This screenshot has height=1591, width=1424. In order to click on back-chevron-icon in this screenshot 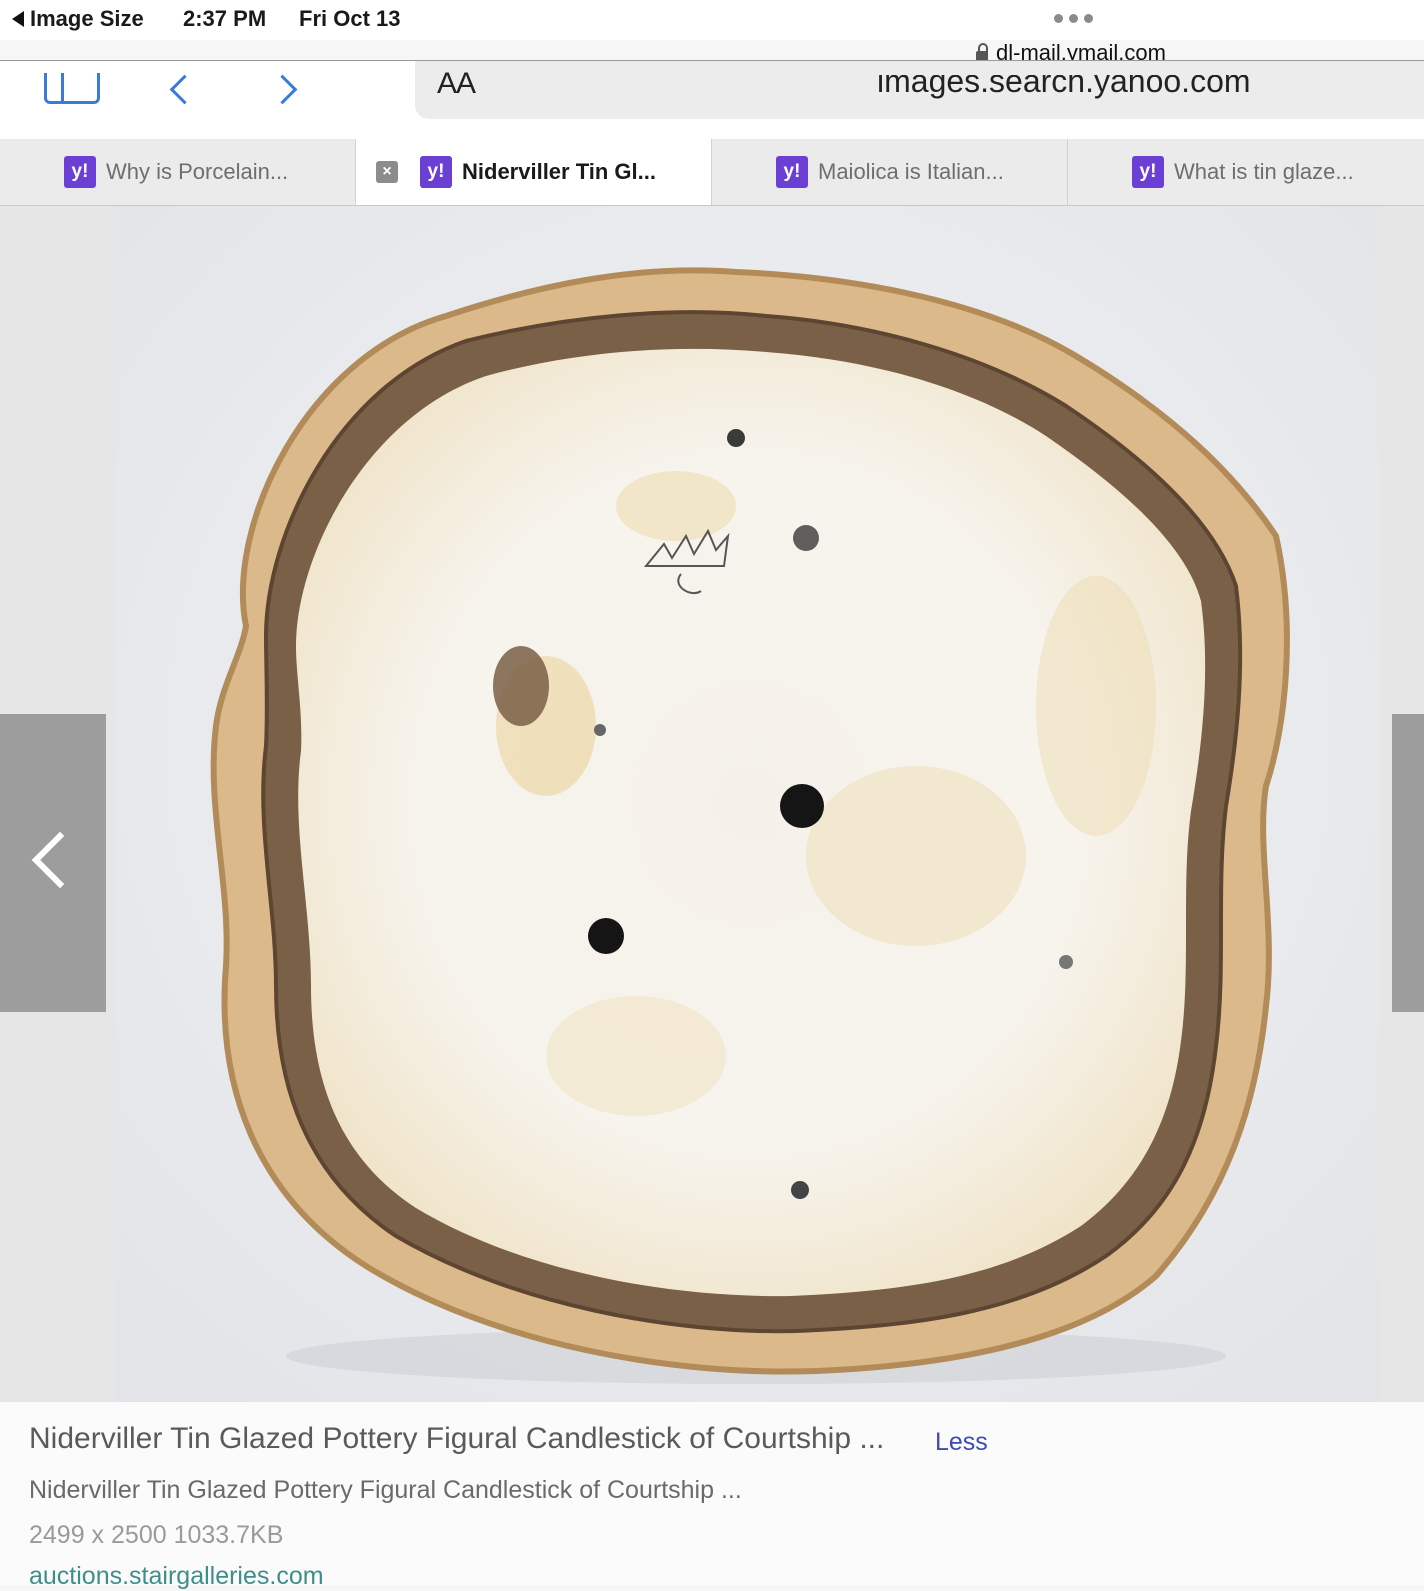, I will do `click(184, 89)`.